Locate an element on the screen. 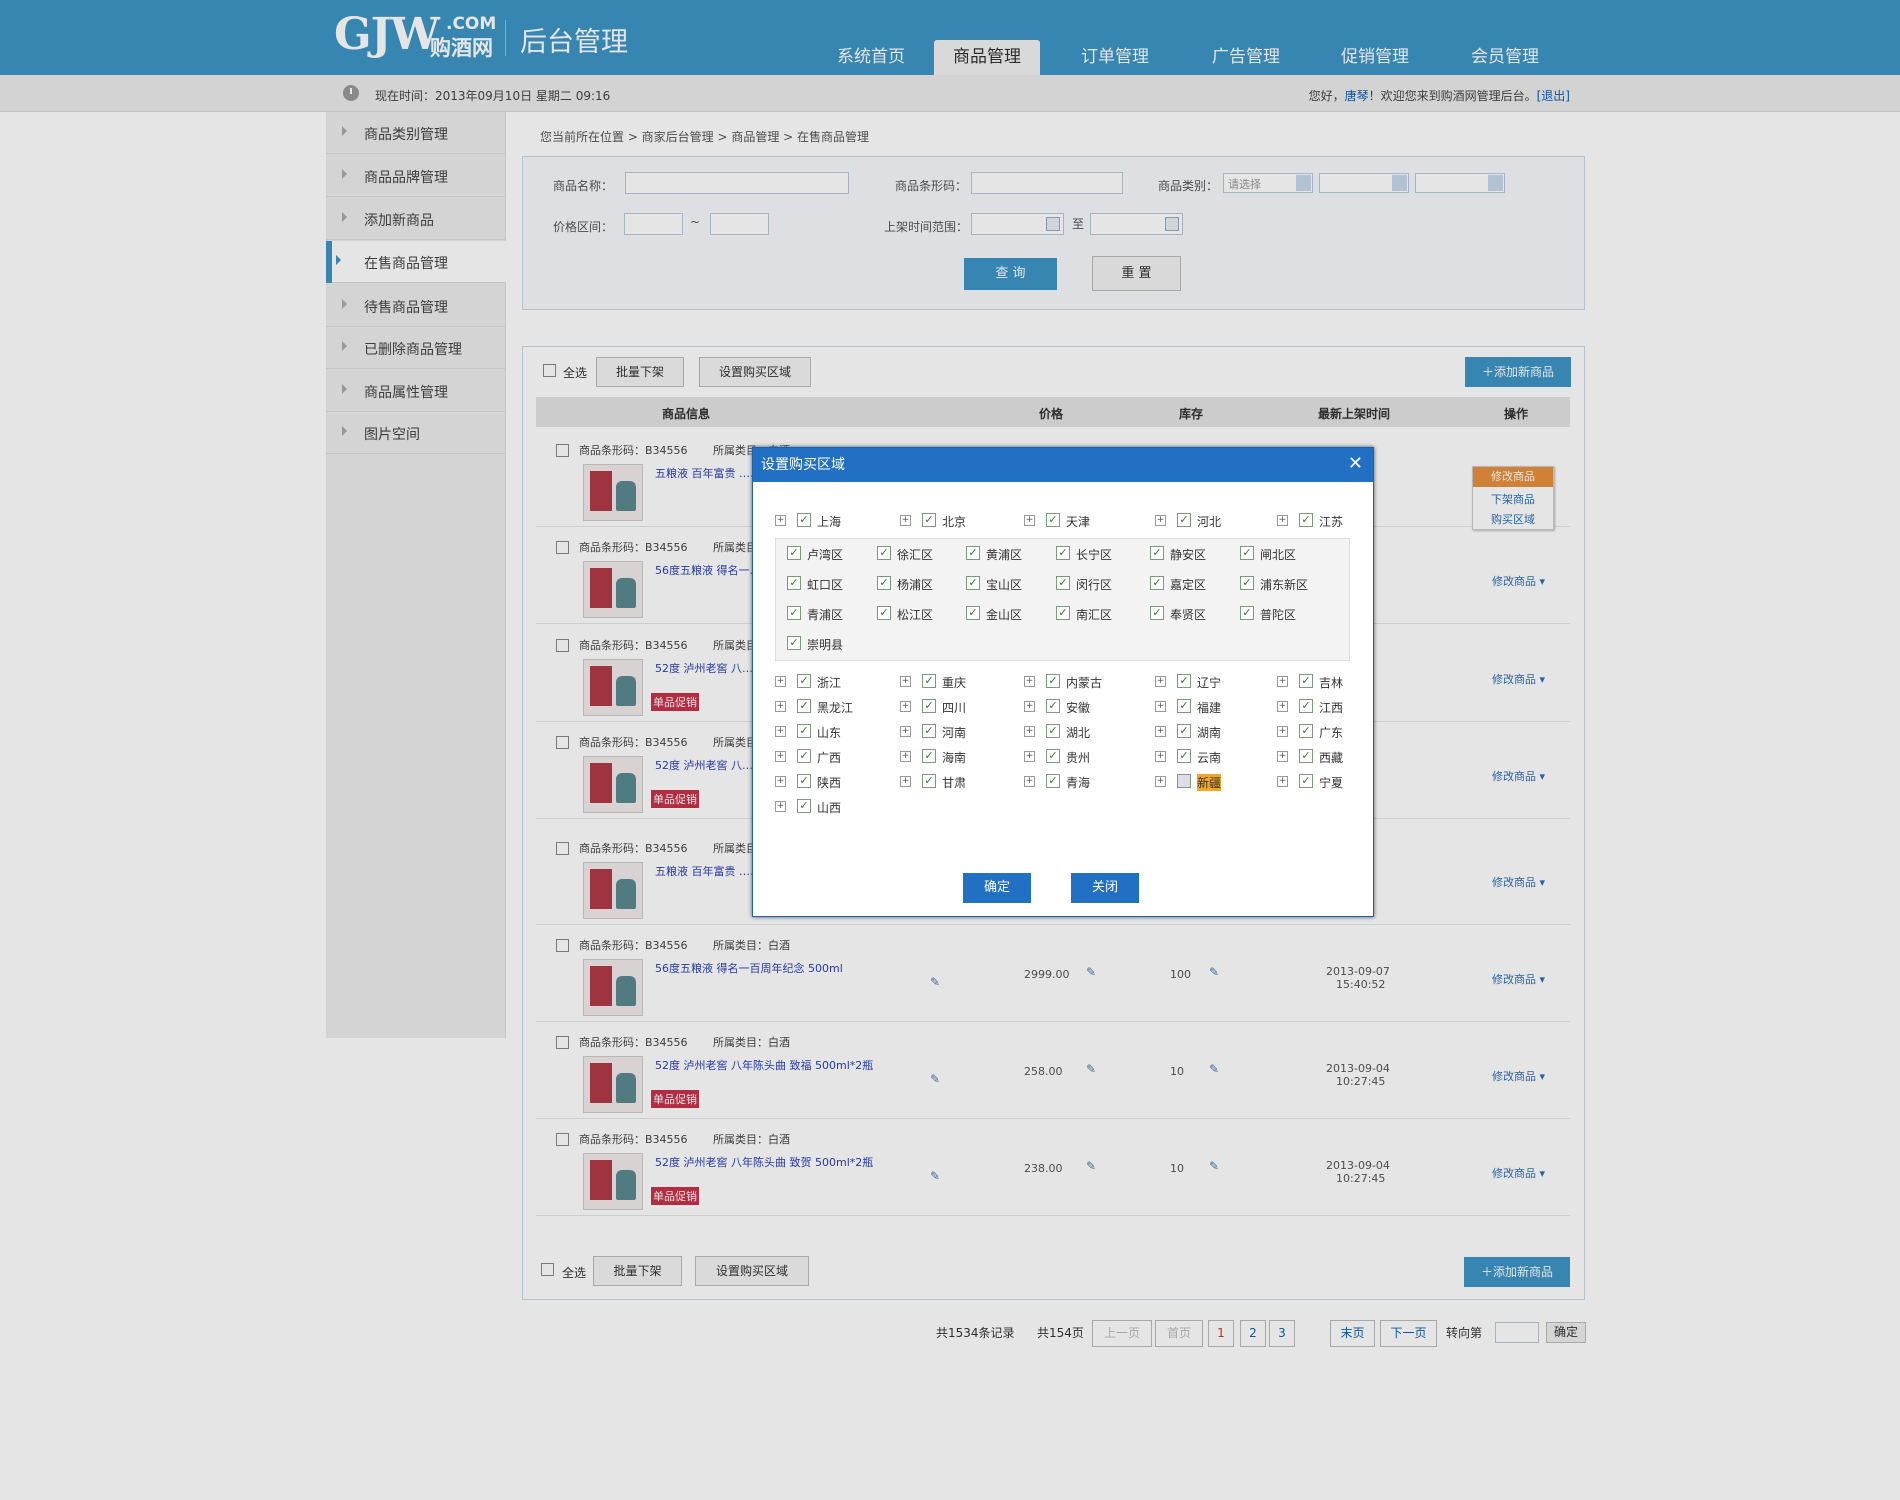 Image resolution: width=1900 pixels, height=1500 pixels. province-label: 福建 is located at coordinates (1209, 708).